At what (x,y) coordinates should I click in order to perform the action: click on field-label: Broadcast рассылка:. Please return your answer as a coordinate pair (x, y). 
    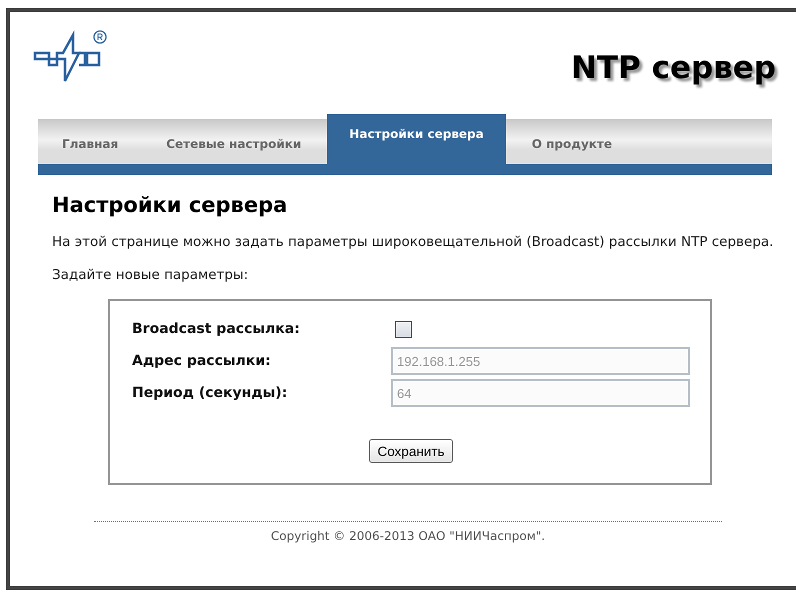
    Looking at the image, I should click on (216, 329).